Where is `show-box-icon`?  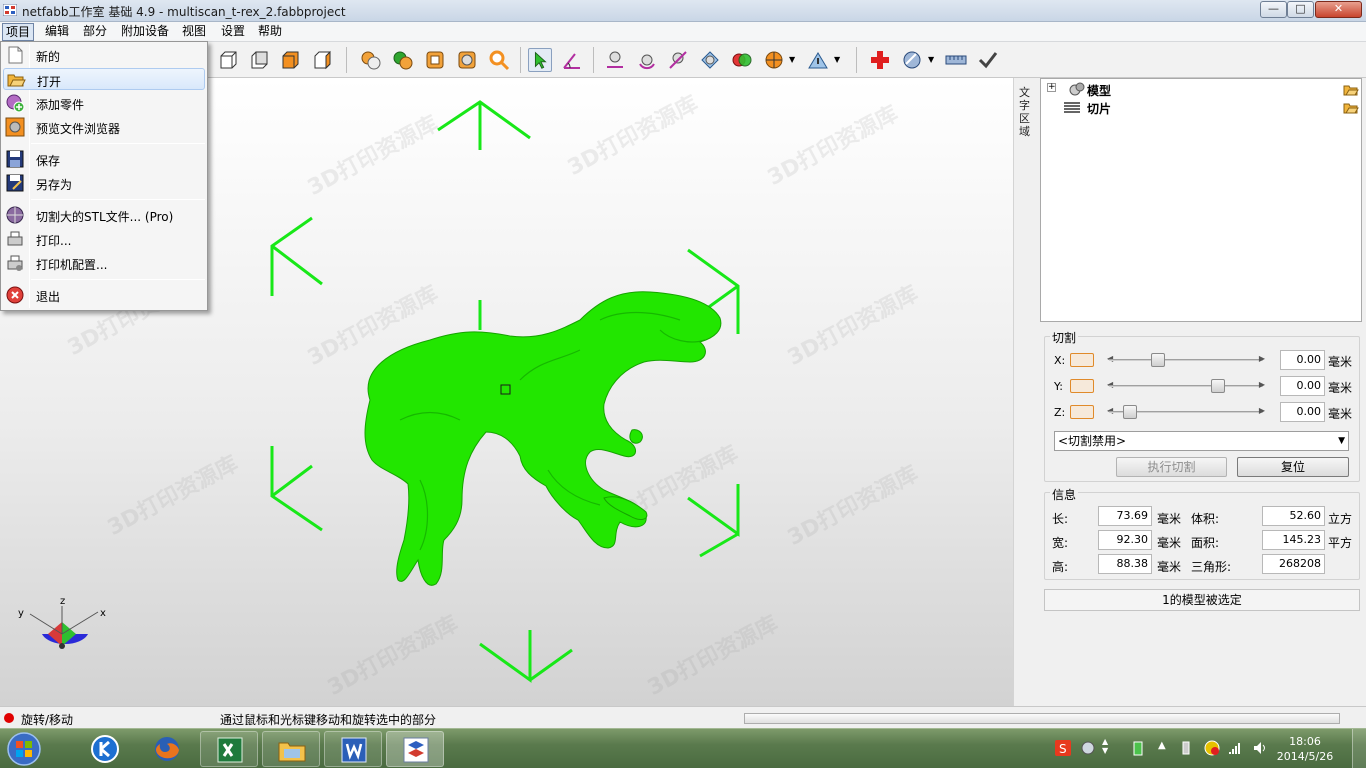
show-box-icon is located at coordinates (467, 60).